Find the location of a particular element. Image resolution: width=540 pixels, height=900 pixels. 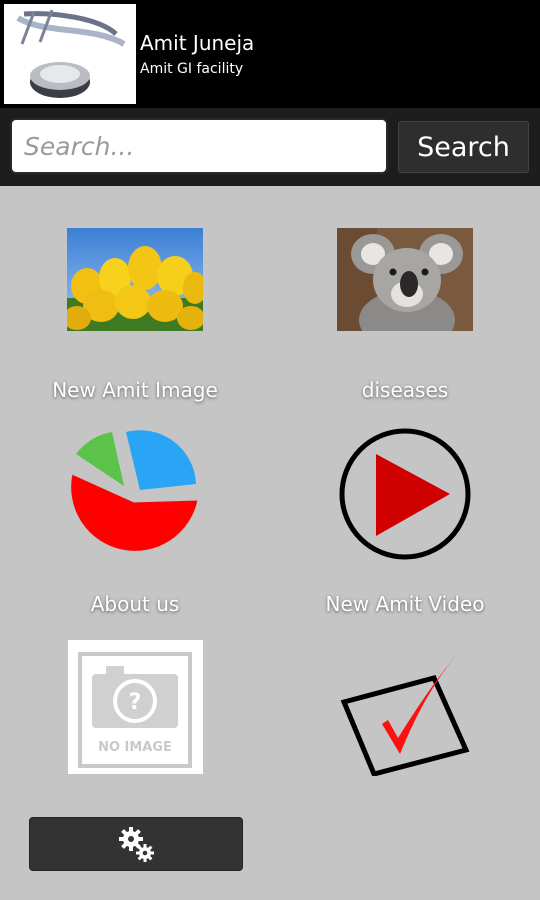

tile-label: About us is located at coordinates (135, 604).